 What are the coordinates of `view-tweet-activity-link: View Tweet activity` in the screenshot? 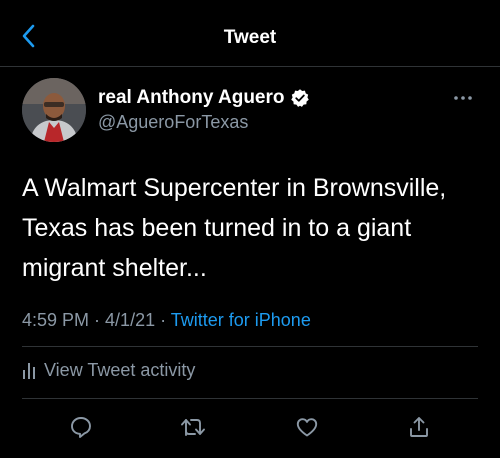 It's located at (108, 370).